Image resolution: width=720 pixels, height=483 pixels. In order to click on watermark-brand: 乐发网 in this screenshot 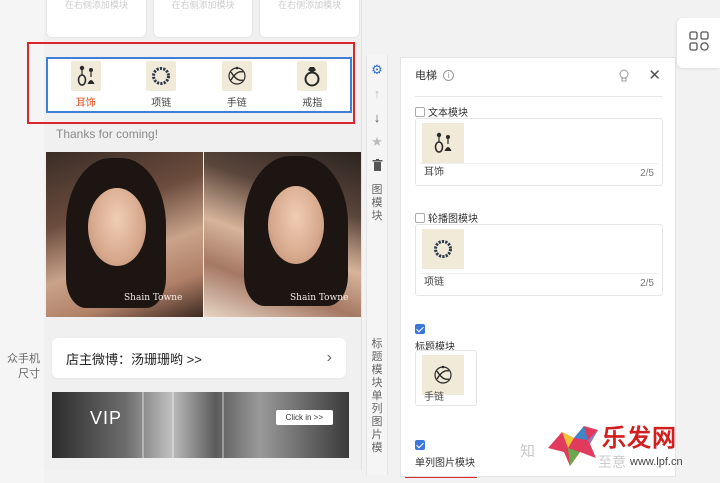, I will do `click(639, 437)`.